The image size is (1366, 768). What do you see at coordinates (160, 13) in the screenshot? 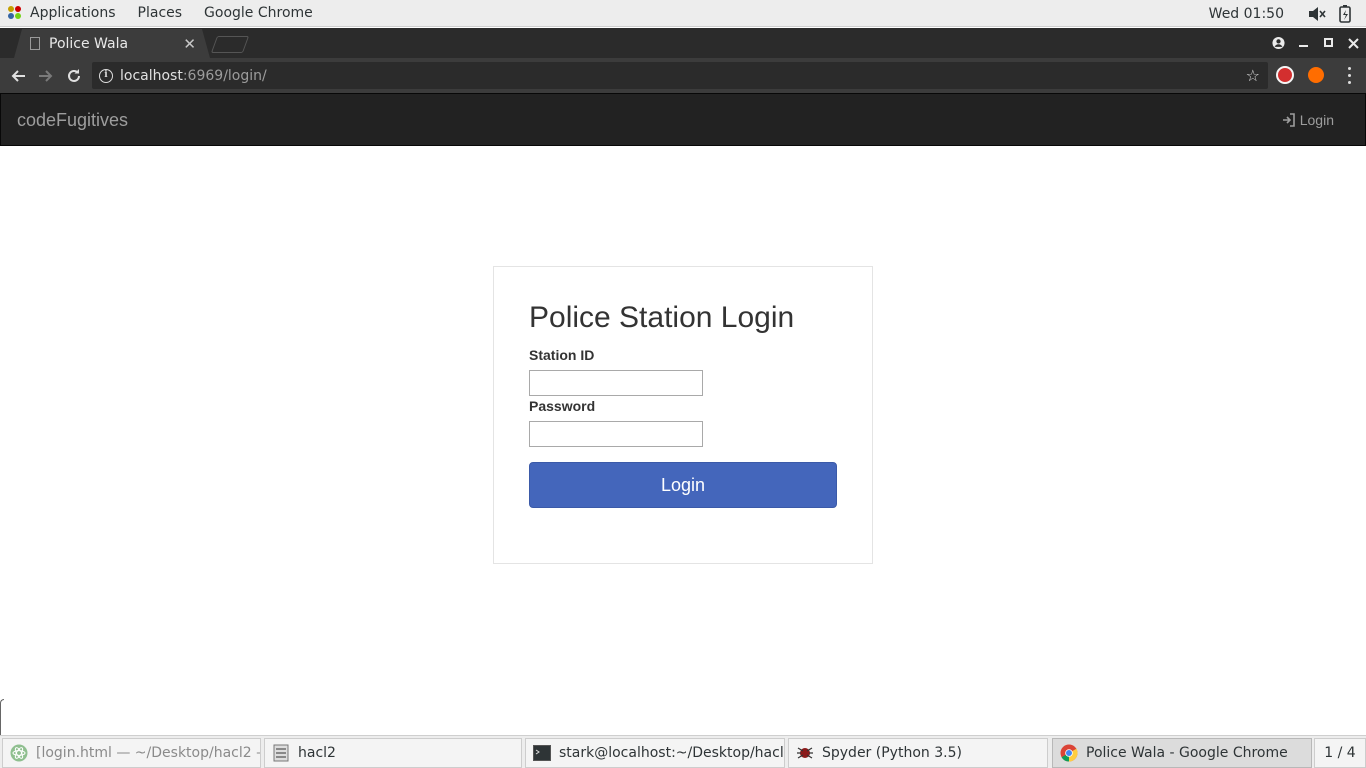
I see `places-menu: Places` at bounding box center [160, 13].